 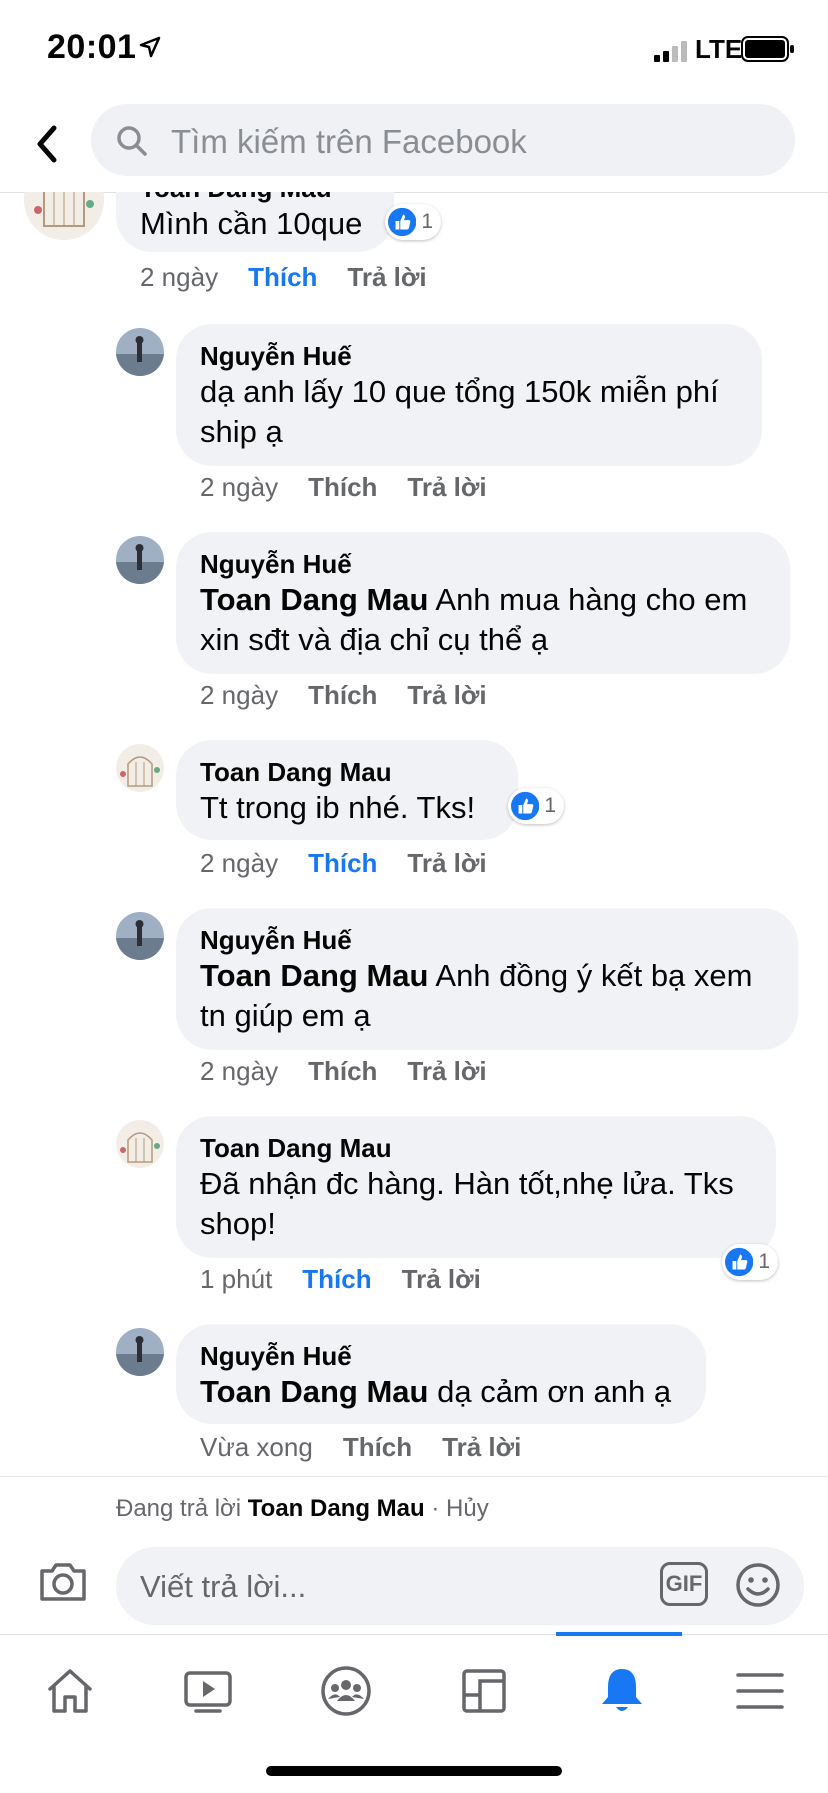 I want to click on like-reaction-icon, so click(x=525, y=806).